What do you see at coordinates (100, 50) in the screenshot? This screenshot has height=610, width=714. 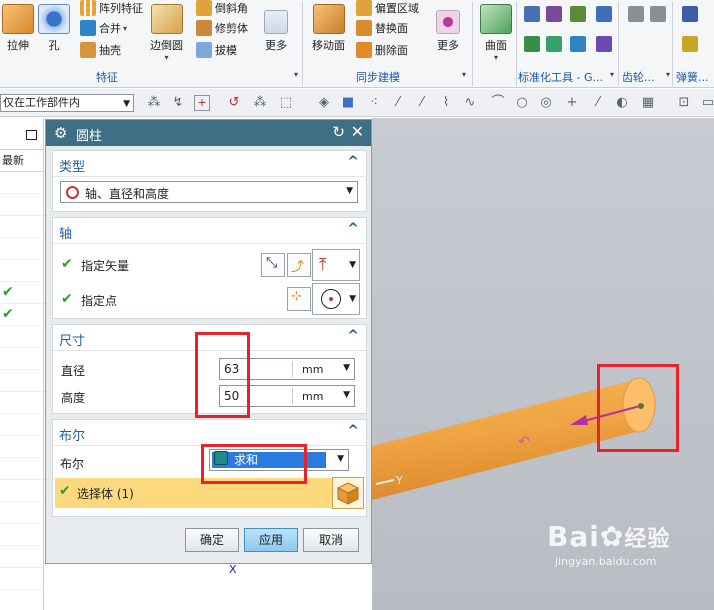 I see `shell-button: 抽壳` at bounding box center [100, 50].